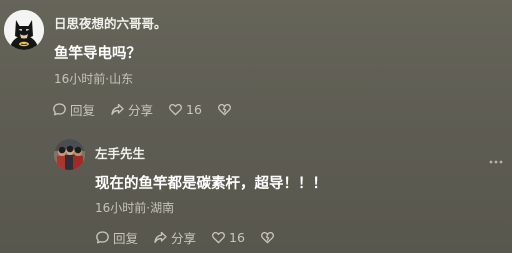 This screenshot has width=512, height=253. I want to click on comment-meta: 16小时前·山东, so click(94, 79).